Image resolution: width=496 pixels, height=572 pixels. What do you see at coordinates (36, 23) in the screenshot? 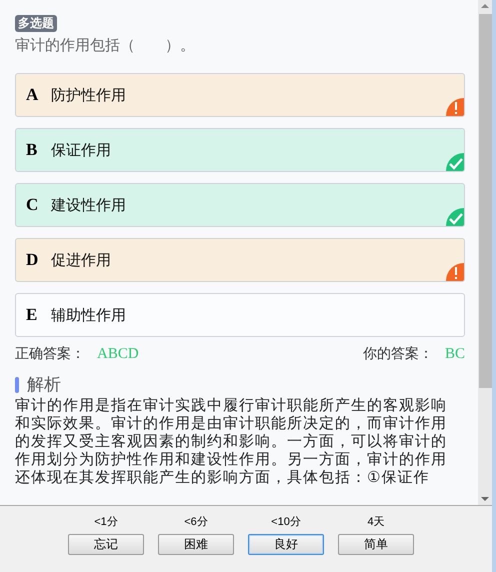
I see `question-type-badge: 多选题` at bounding box center [36, 23].